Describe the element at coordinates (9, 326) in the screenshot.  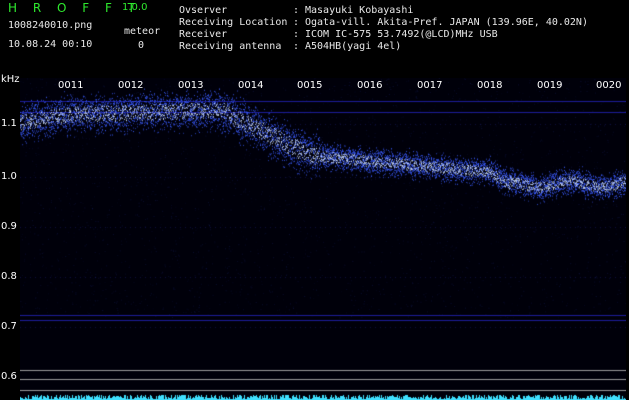
I see `y-tick-label: 0.7` at that location.